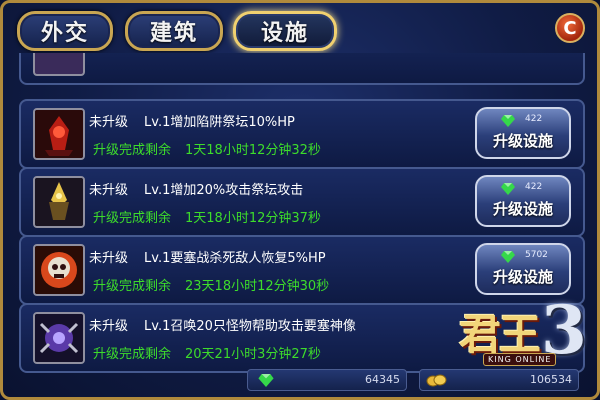 Image resolution: width=600 pixels, height=400 pixels. Describe the element at coordinates (224, 190) in the screenshot. I see `facility-description: Lv.1增加20%攻击祭坛攻击` at that location.